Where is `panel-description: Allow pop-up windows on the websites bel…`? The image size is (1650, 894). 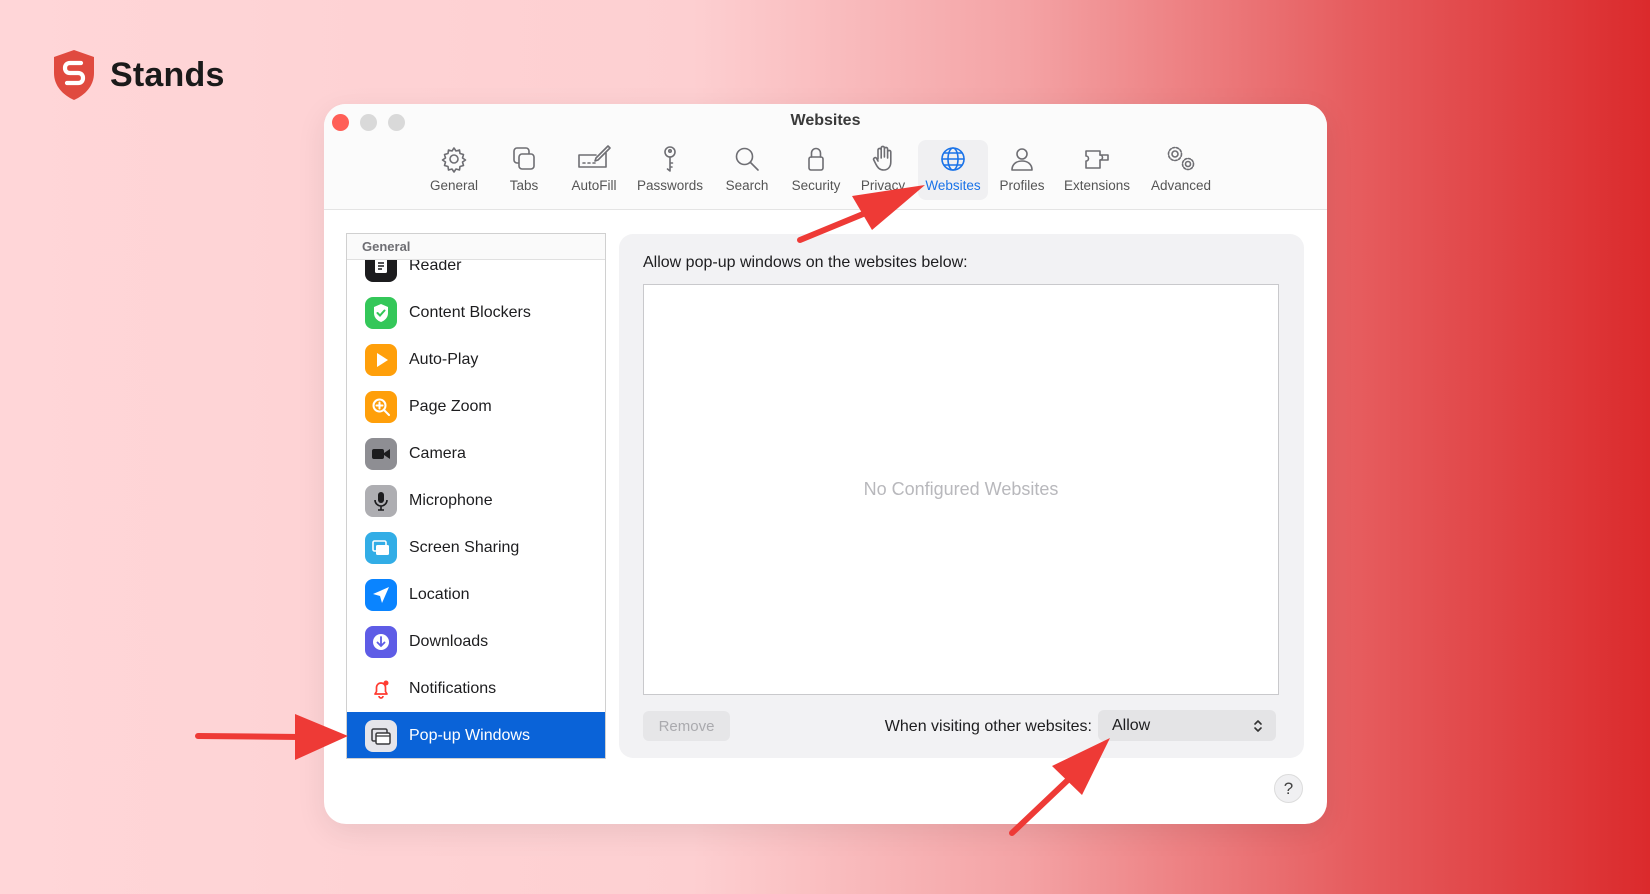
panel-description: Allow pop-up windows on the websites bel… is located at coordinates (805, 262).